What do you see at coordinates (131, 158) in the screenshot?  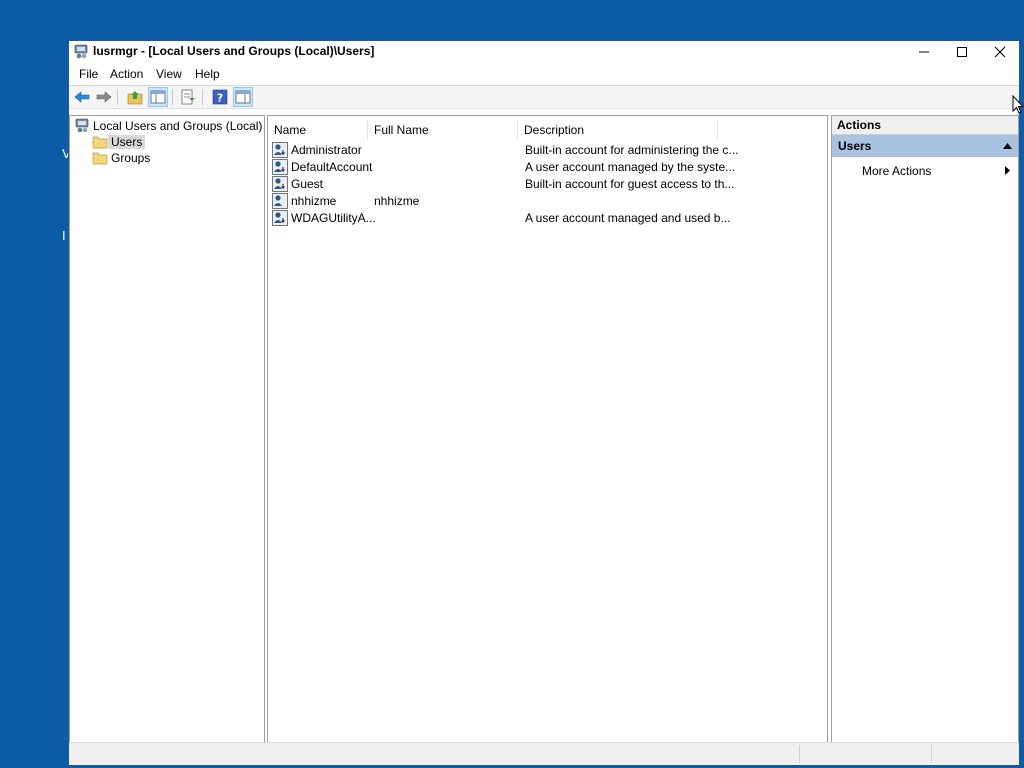 I see `tree-item-label: Groups` at bounding box center [131, 158].